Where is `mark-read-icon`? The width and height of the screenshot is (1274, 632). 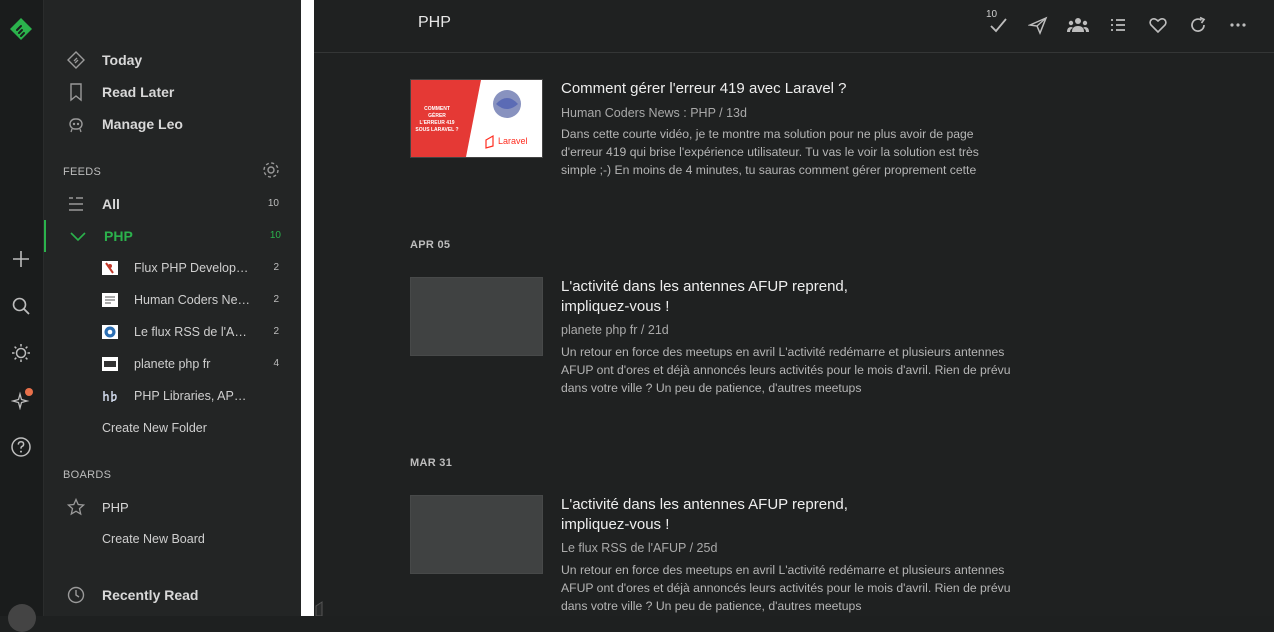 mark-read-icon is located at coordinates (998, 25).